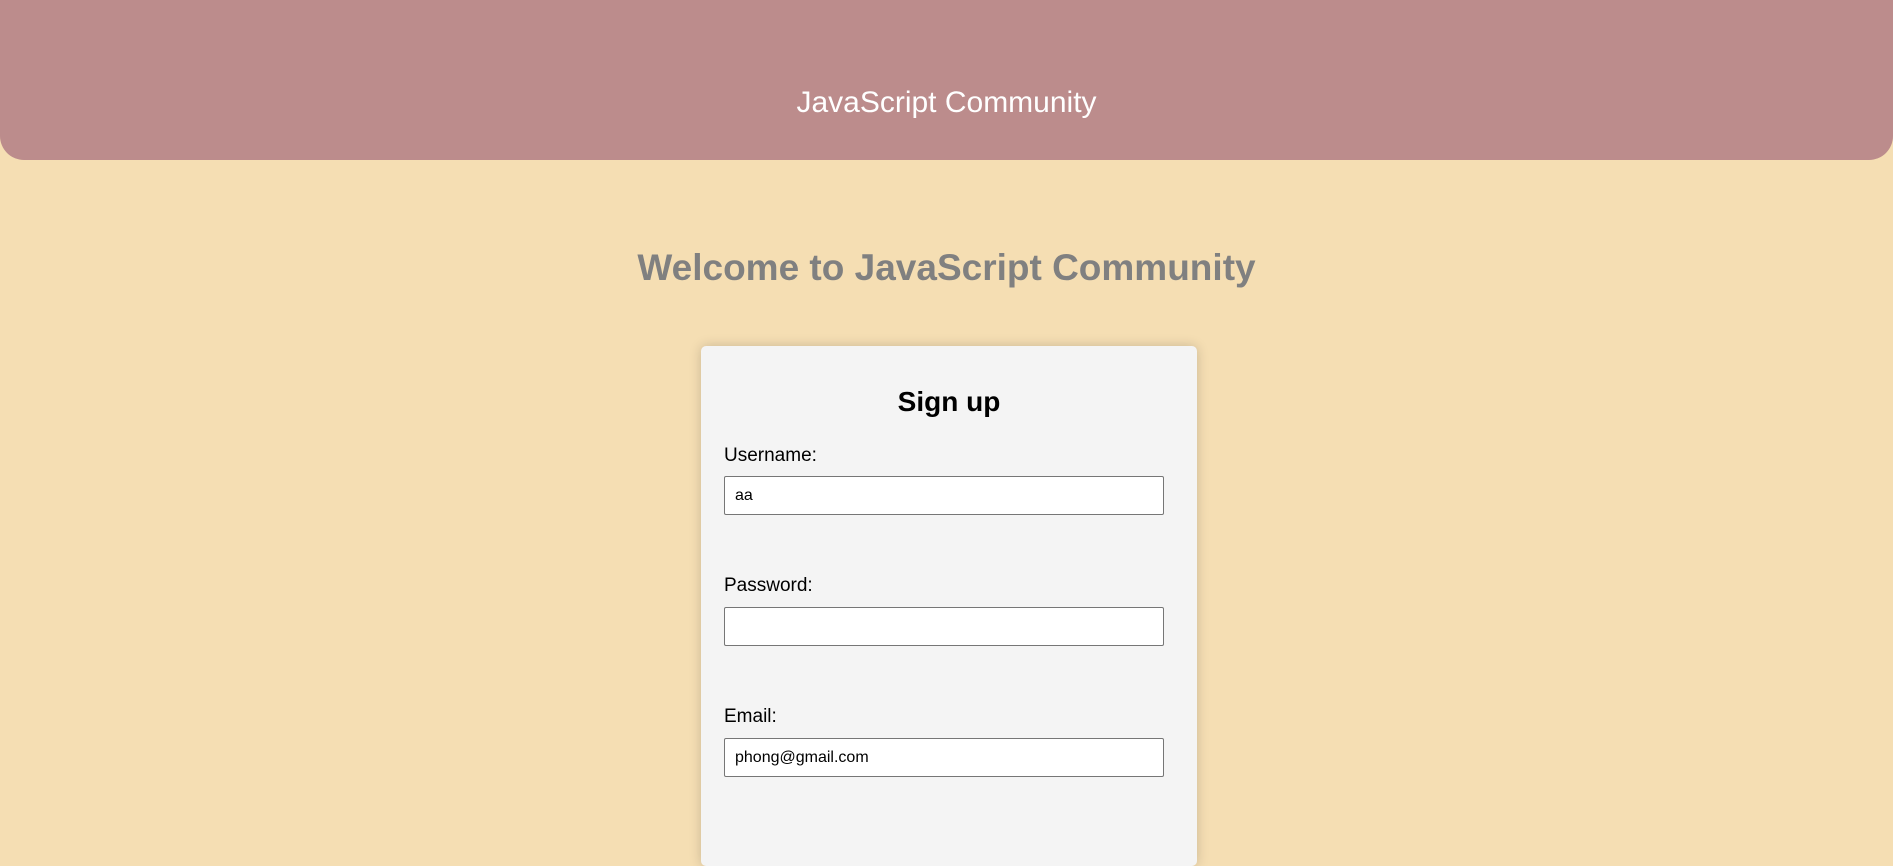 This screenshot has width=1893, height=866. Describe the element at coordinates (949, 401) in the screenshot. I see `signup-title: Sign up` at that location.